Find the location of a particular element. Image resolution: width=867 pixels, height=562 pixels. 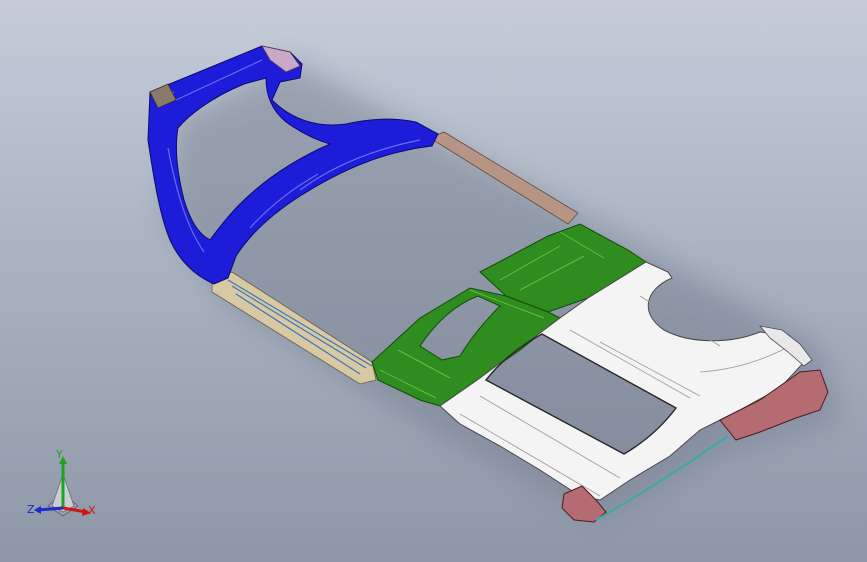

z-axis-arrow is located at coordinates (37, 510).